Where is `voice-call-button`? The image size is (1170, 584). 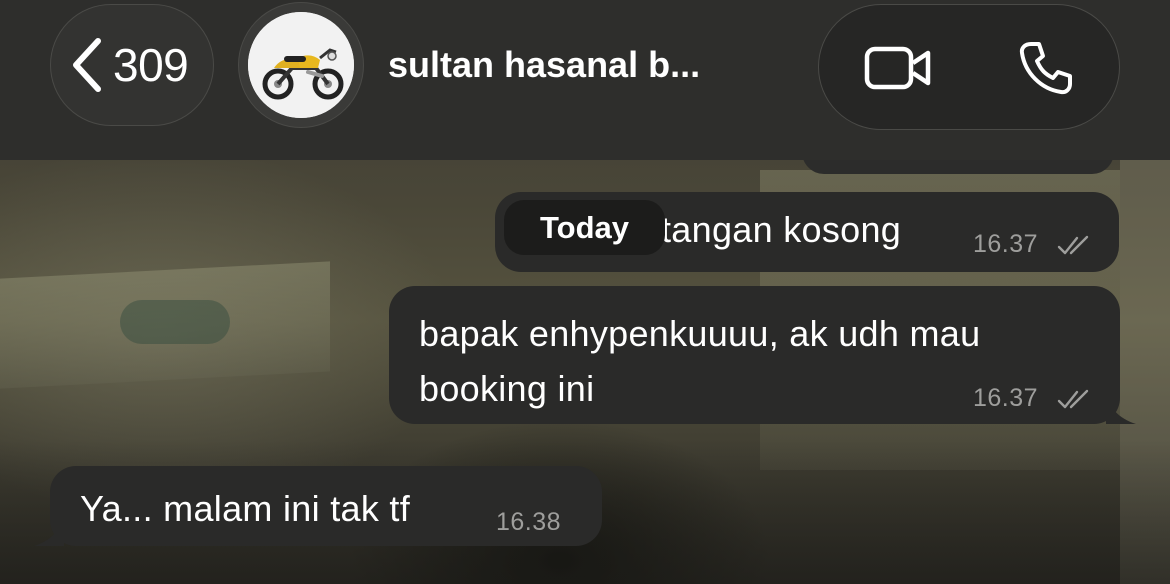 voice-call-button is located at coordinates (1045, 68).